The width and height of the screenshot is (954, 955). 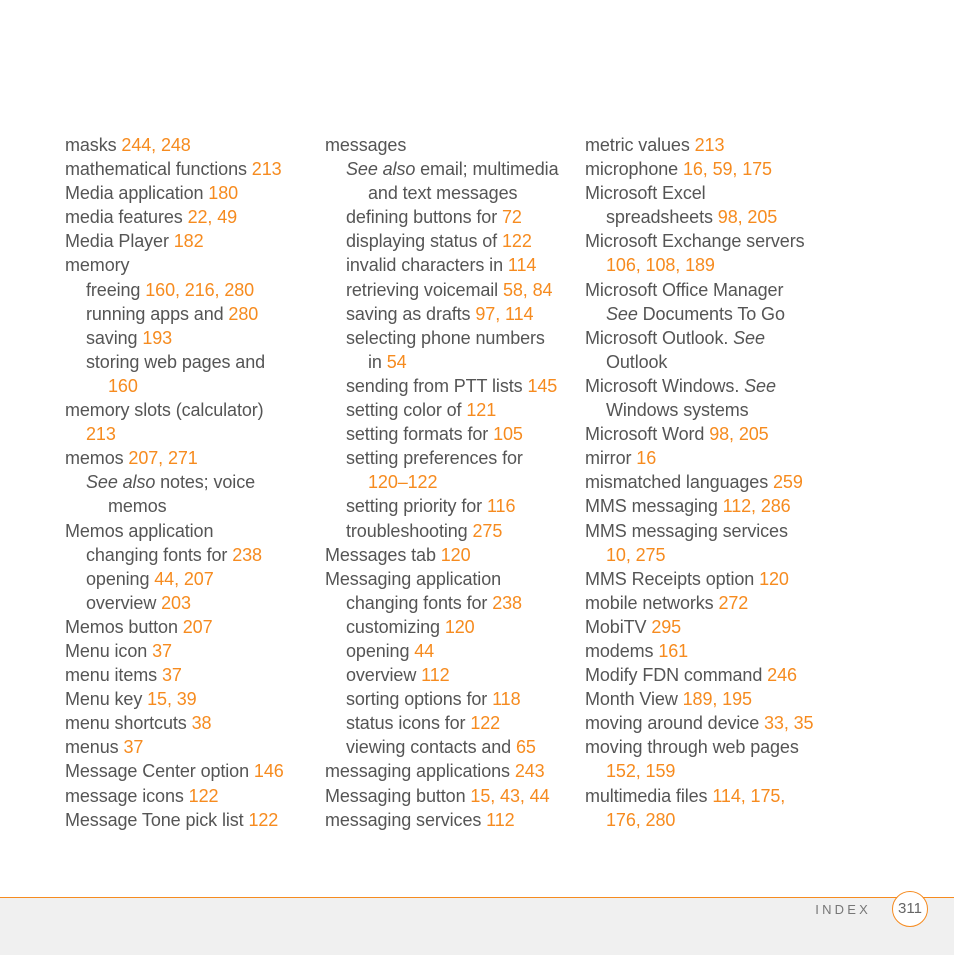 What do you see at coordinates (710, 241) in the screenshot?
I see `index-entry: Microsoft Exchange servers` at bounding box center [710, 241].